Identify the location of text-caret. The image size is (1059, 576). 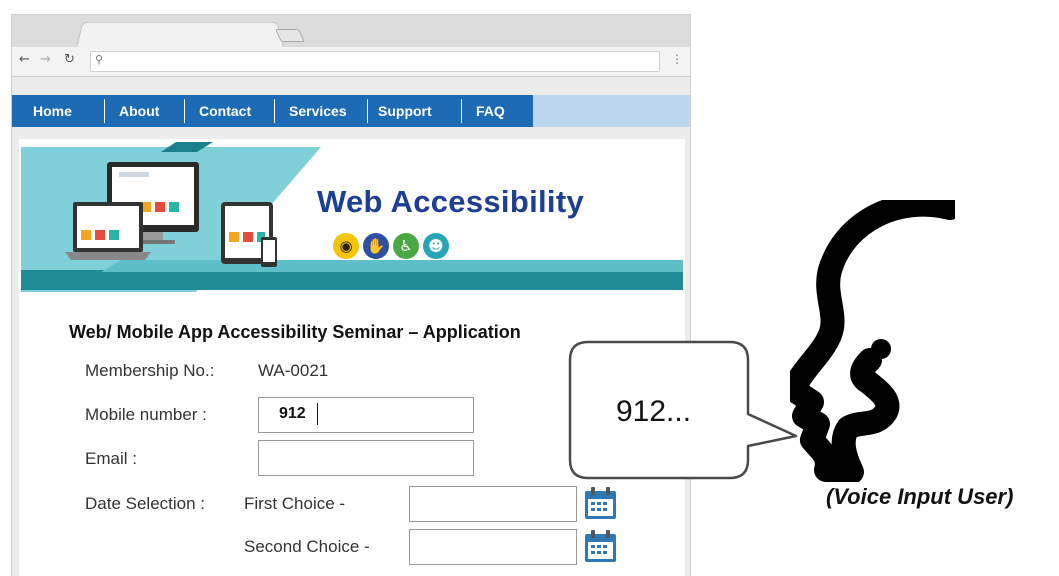
(317, 414).